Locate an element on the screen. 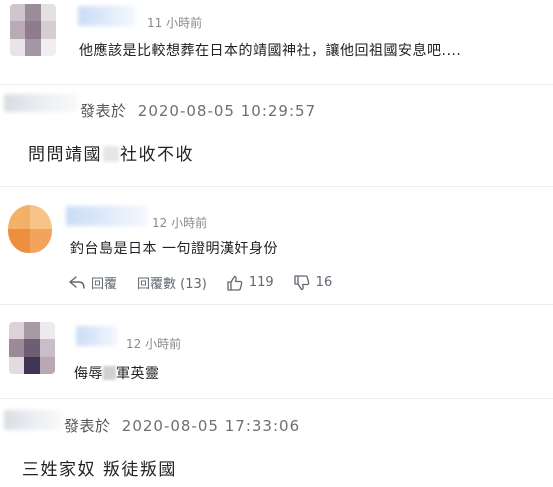 Image resolution: width=553 pixels, height=487 pixels. comment-text: 釣台島是日本 一句證明漢奸身份 is located at coordinates (174, 249).